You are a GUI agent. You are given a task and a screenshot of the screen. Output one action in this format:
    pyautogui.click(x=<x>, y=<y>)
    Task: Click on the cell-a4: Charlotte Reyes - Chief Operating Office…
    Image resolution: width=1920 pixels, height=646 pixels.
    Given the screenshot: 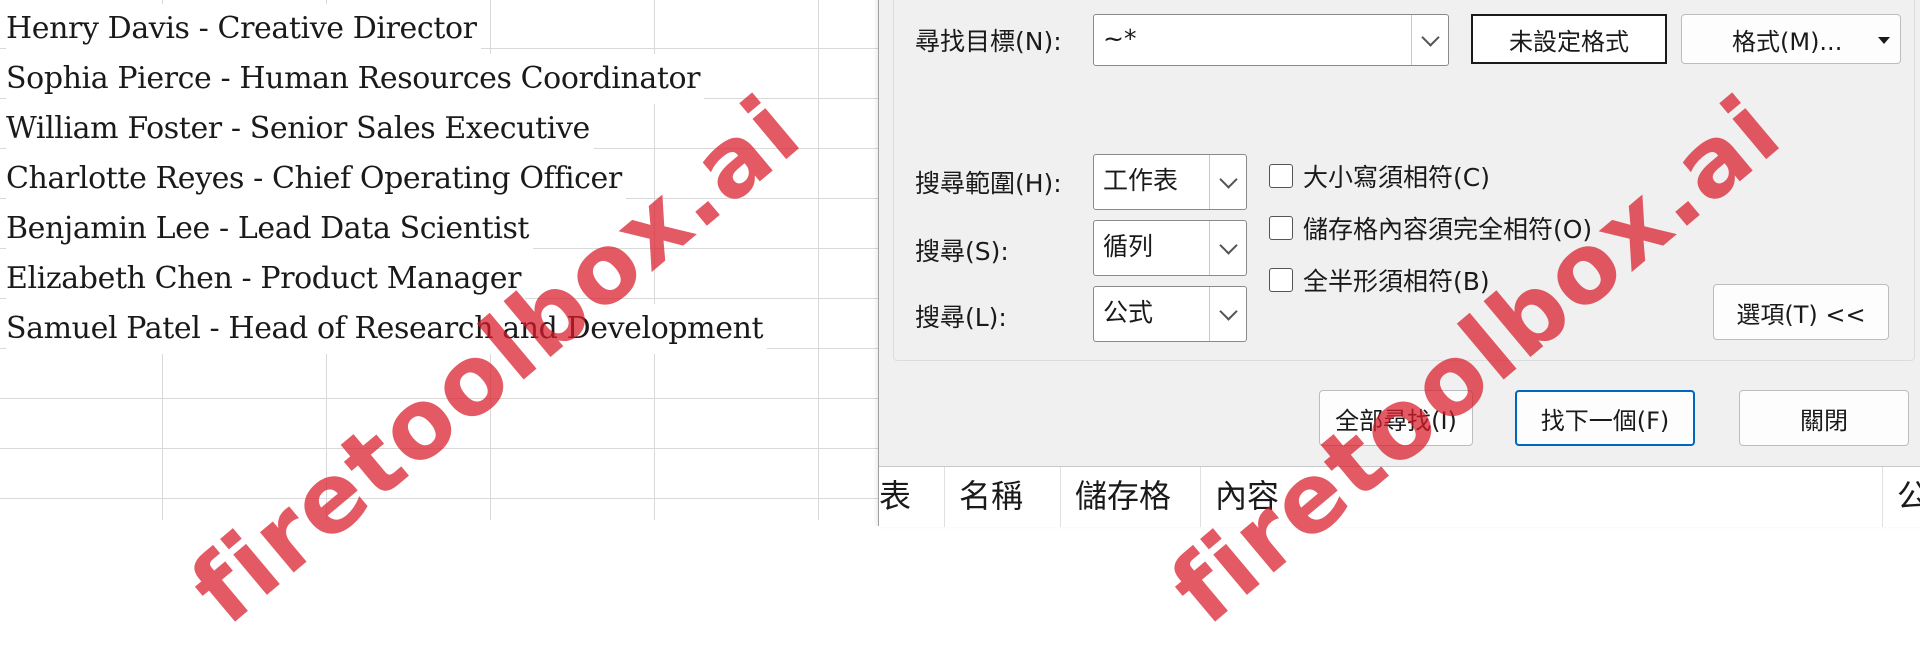 What is the action you would take?
    pyautogui.click(x=316, y=179)
    